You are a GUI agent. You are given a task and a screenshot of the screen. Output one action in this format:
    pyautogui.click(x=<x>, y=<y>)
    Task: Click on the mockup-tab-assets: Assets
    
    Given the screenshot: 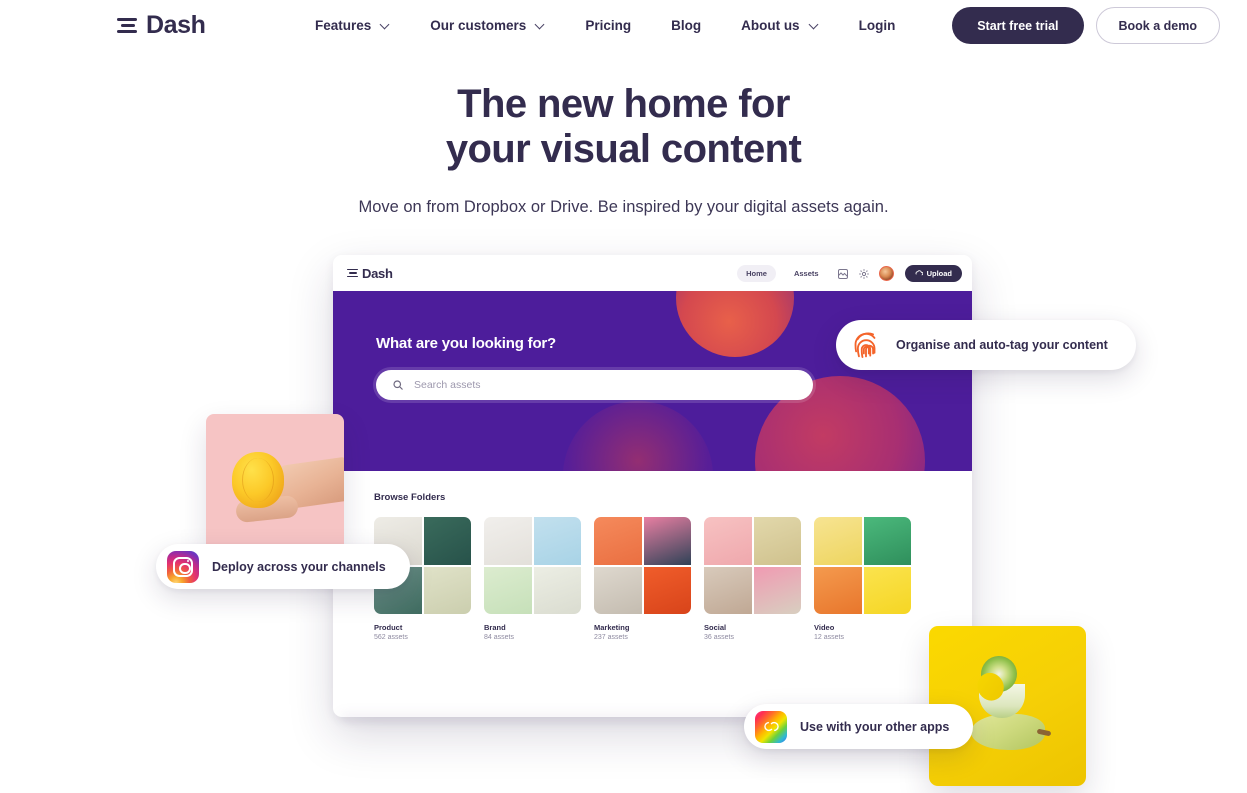 What is the action you would take?
    pyautogui.click(x=806, y=273)
    